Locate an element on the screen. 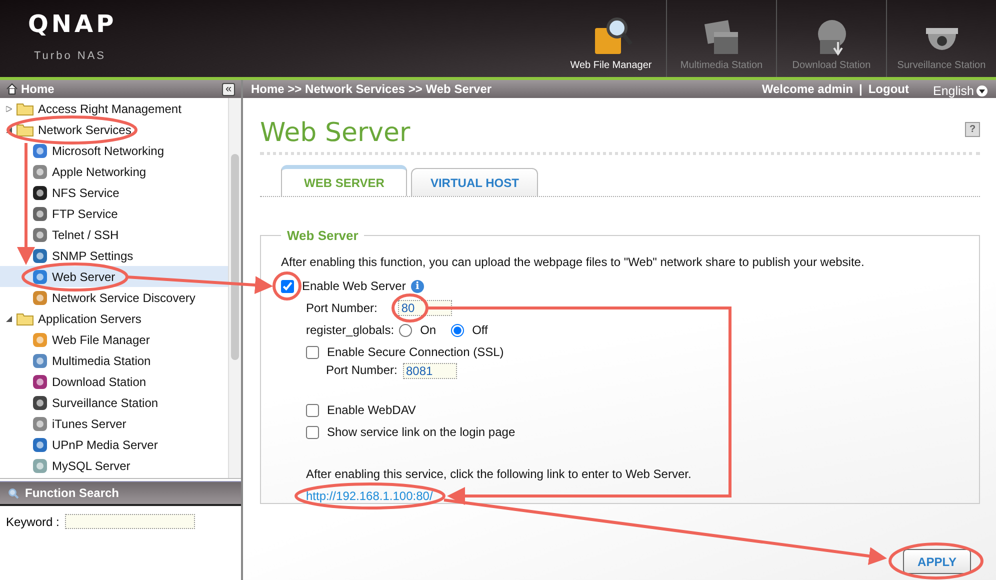 Image resolution: width=996 pixels, height=580 pixels. tree-item: Access Right Management is located at coordinates (110, 109).